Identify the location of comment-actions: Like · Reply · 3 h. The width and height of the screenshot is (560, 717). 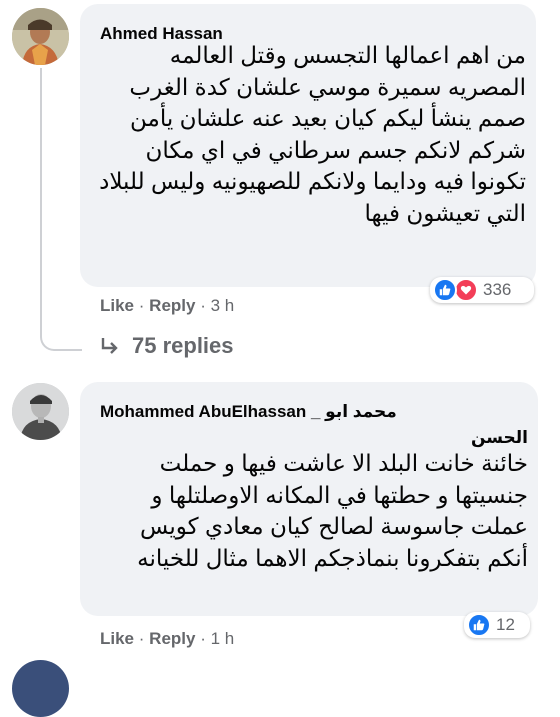
(167, 306).